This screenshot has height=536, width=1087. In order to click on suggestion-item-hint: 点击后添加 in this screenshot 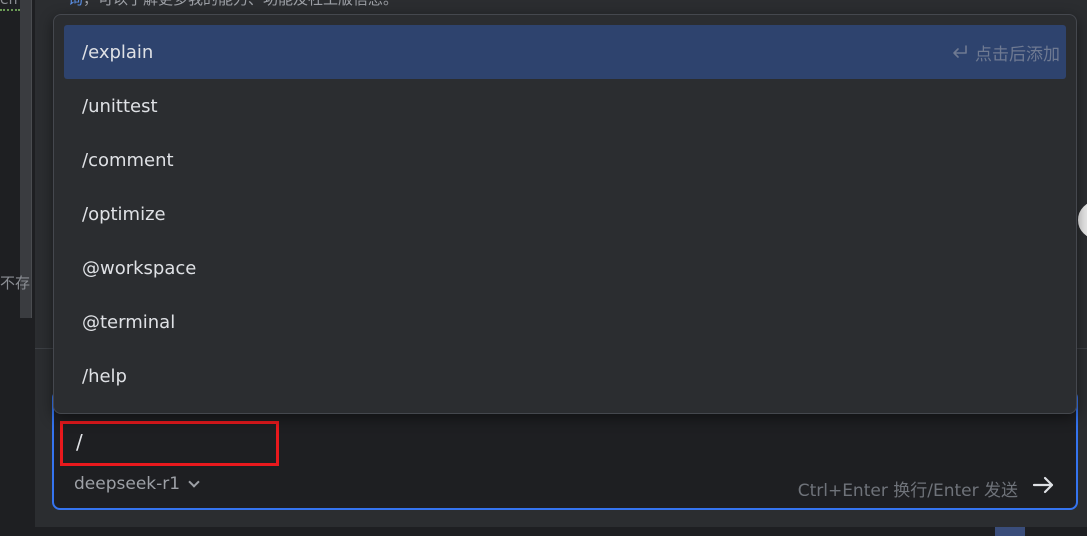, I will do `click(1005, 52)`.